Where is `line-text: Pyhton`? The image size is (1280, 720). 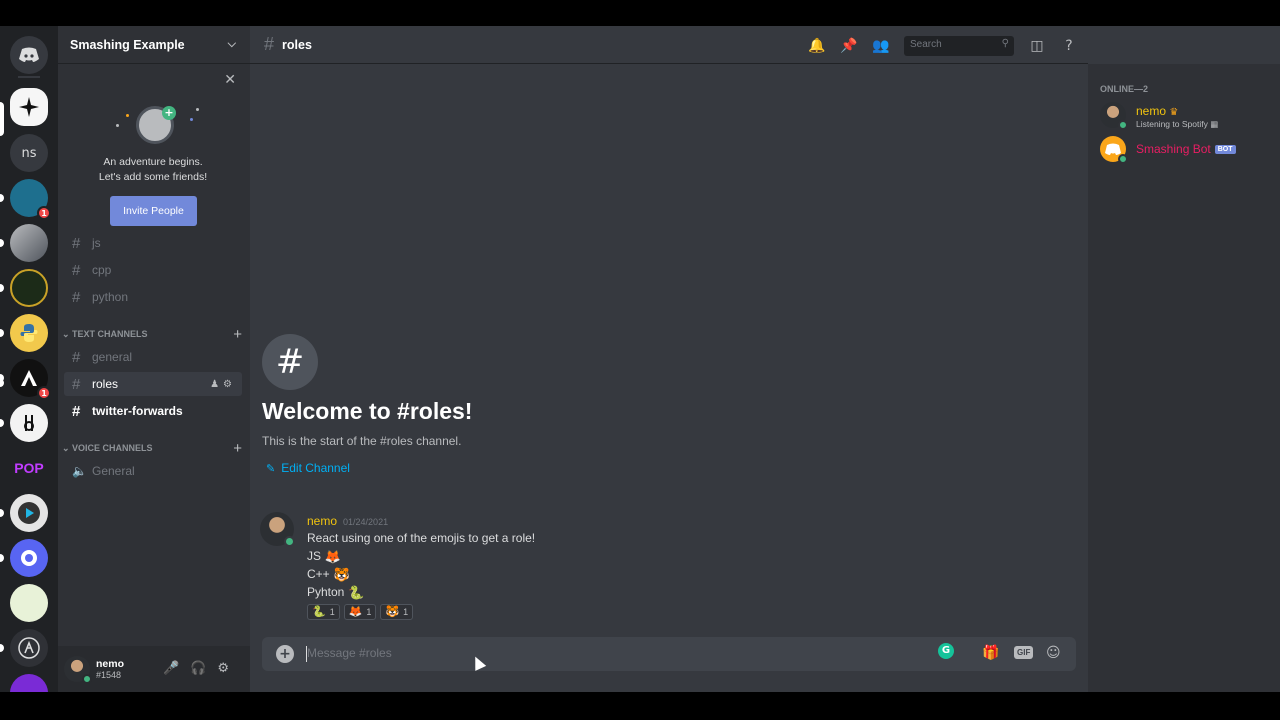
line-text: Pyhton is located at coordinates (326, 591).